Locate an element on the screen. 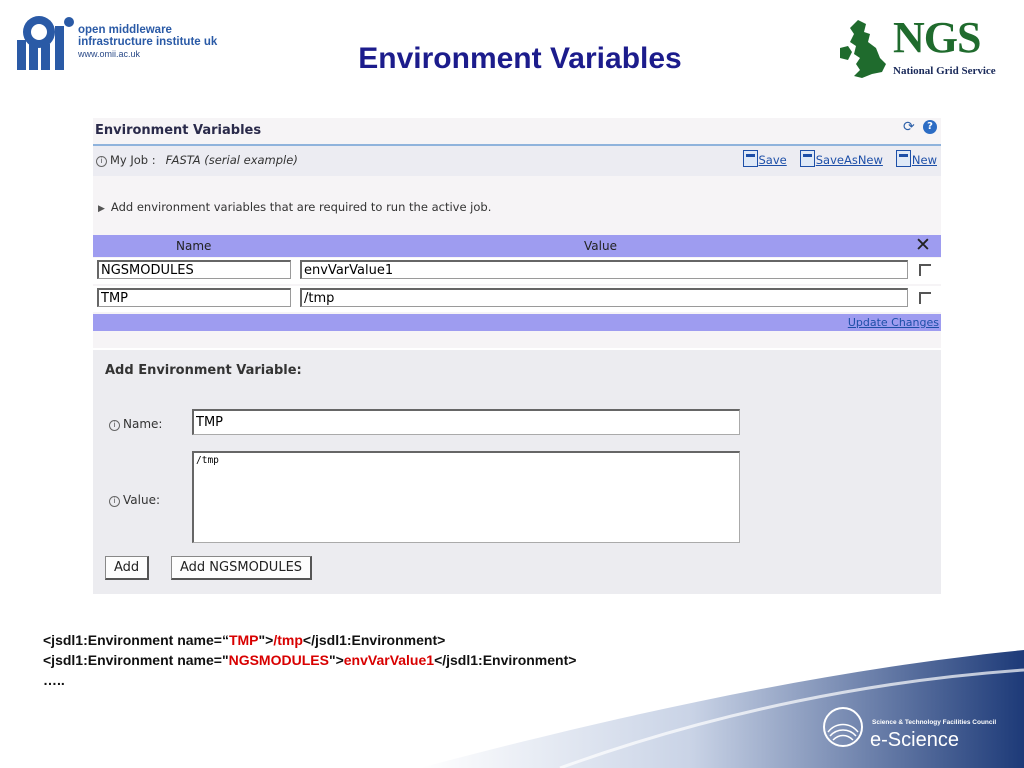 The width and height of the screenshot is (1024, 768). stfc-logo is located at coordinates (843, 727).